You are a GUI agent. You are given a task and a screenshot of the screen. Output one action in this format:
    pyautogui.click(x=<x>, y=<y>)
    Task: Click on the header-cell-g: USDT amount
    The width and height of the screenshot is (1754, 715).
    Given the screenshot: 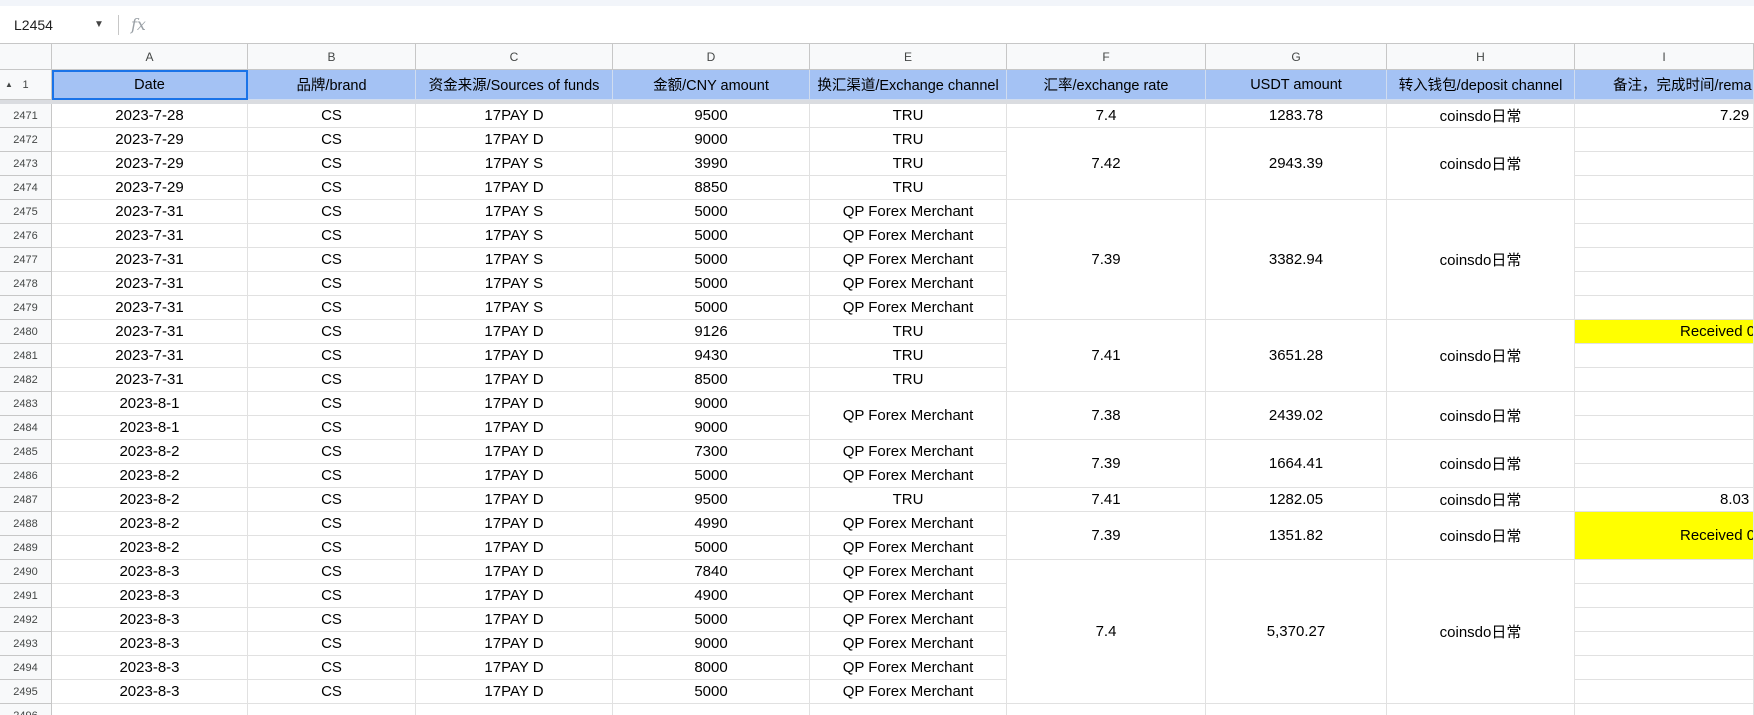 What is the action you would take?
    pyautogui.click(x=1296, y=85)
    